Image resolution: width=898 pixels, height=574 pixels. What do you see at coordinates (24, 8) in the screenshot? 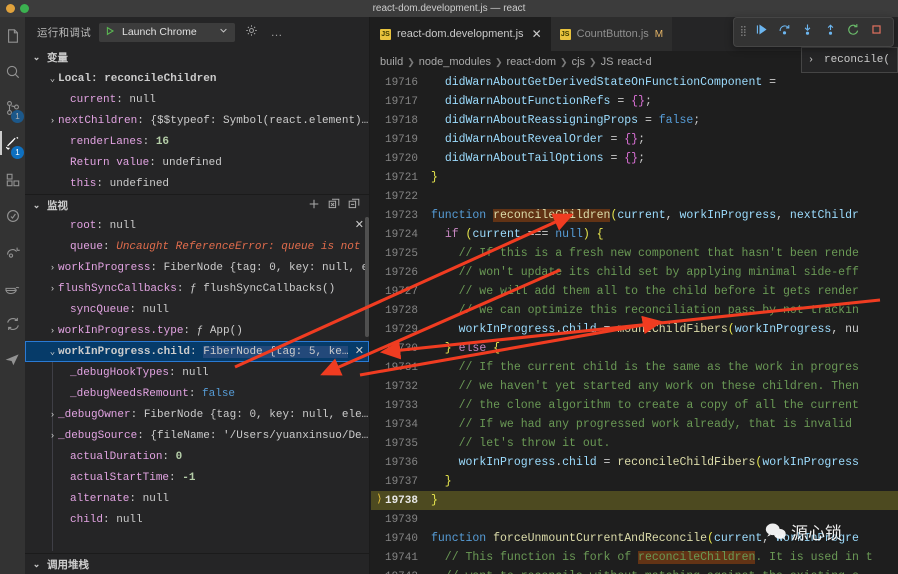
I see `maximize-button` at bounding box center [24, 8].